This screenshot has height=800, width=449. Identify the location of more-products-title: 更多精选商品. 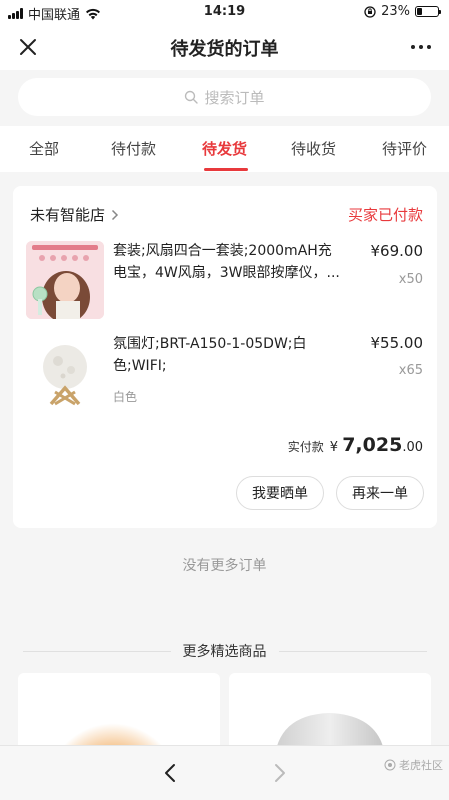
(224, 652).